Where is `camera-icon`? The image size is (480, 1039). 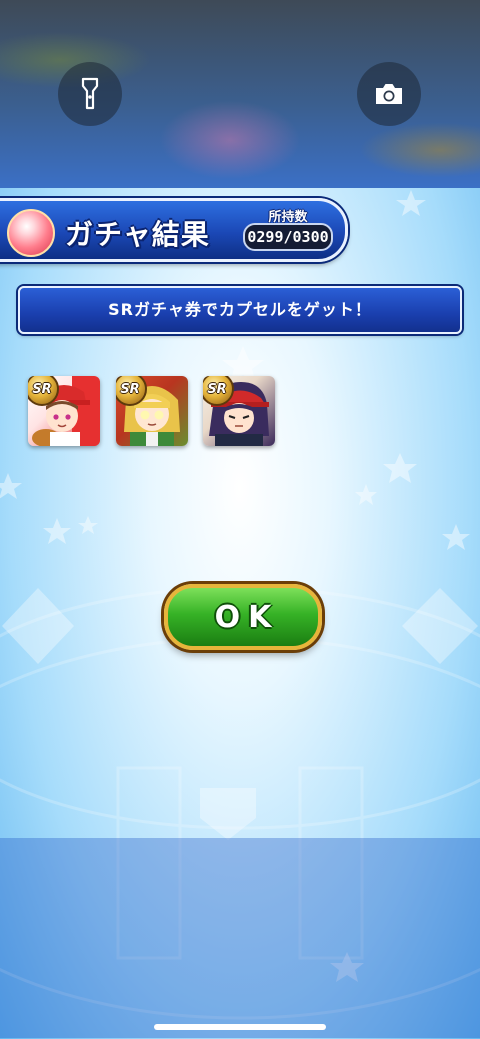
camera-icon is located at coordinates (389, 94).